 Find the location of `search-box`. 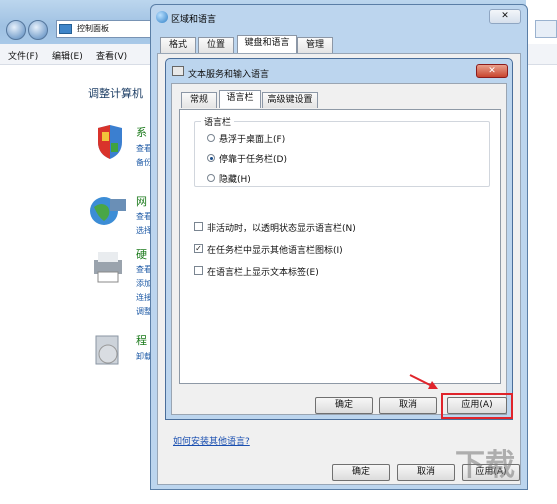

search-box is located at coordinates (546, 29).